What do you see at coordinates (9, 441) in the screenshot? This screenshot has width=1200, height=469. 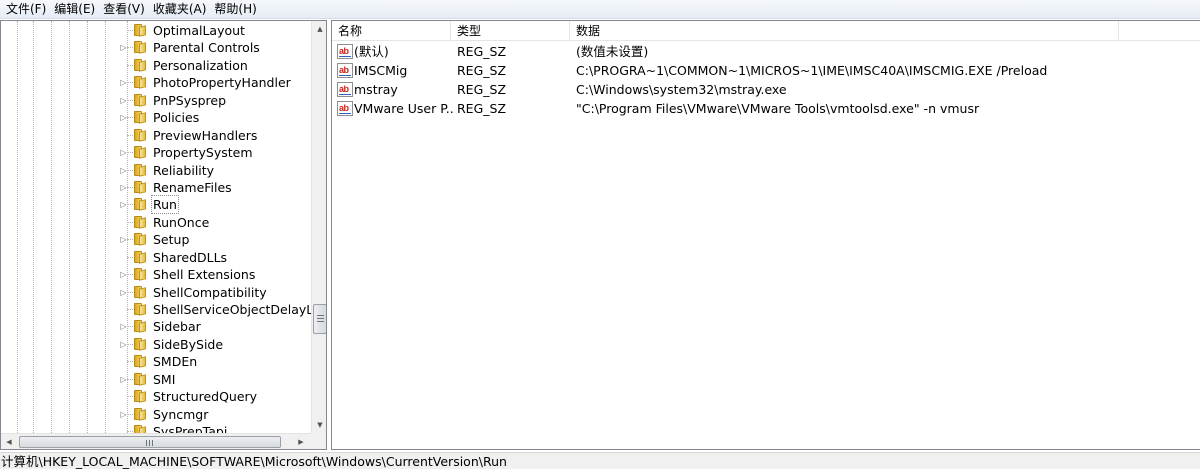 I see `scroll-left-icon: ◀` at bounding box center [9, 441].